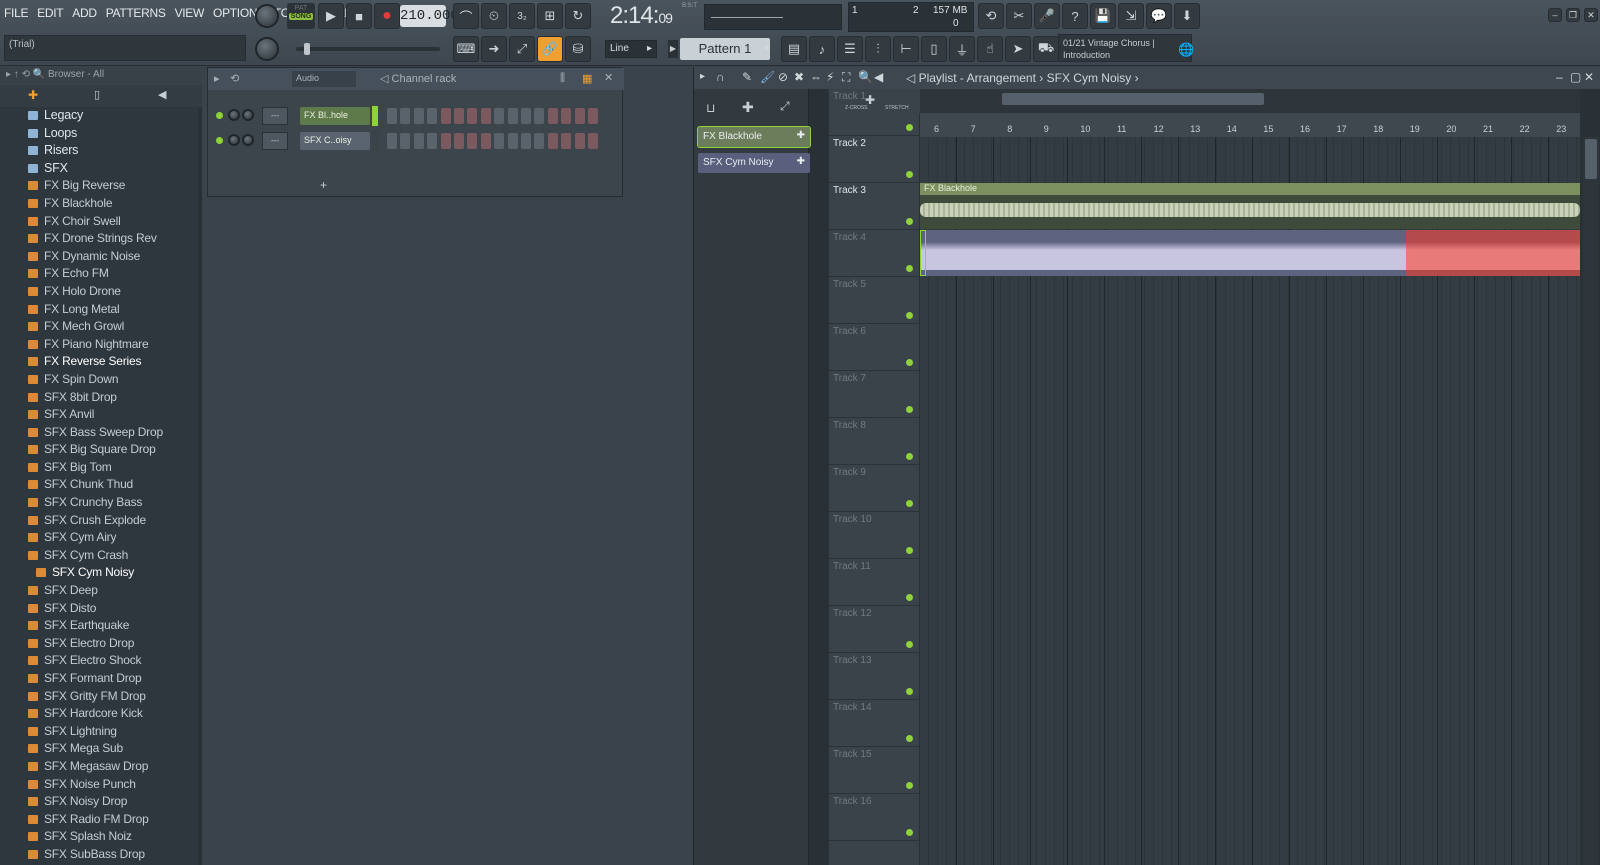 The image size is (1600, 865). I want to click on mixer-track-select: ---, so click(275, 116).